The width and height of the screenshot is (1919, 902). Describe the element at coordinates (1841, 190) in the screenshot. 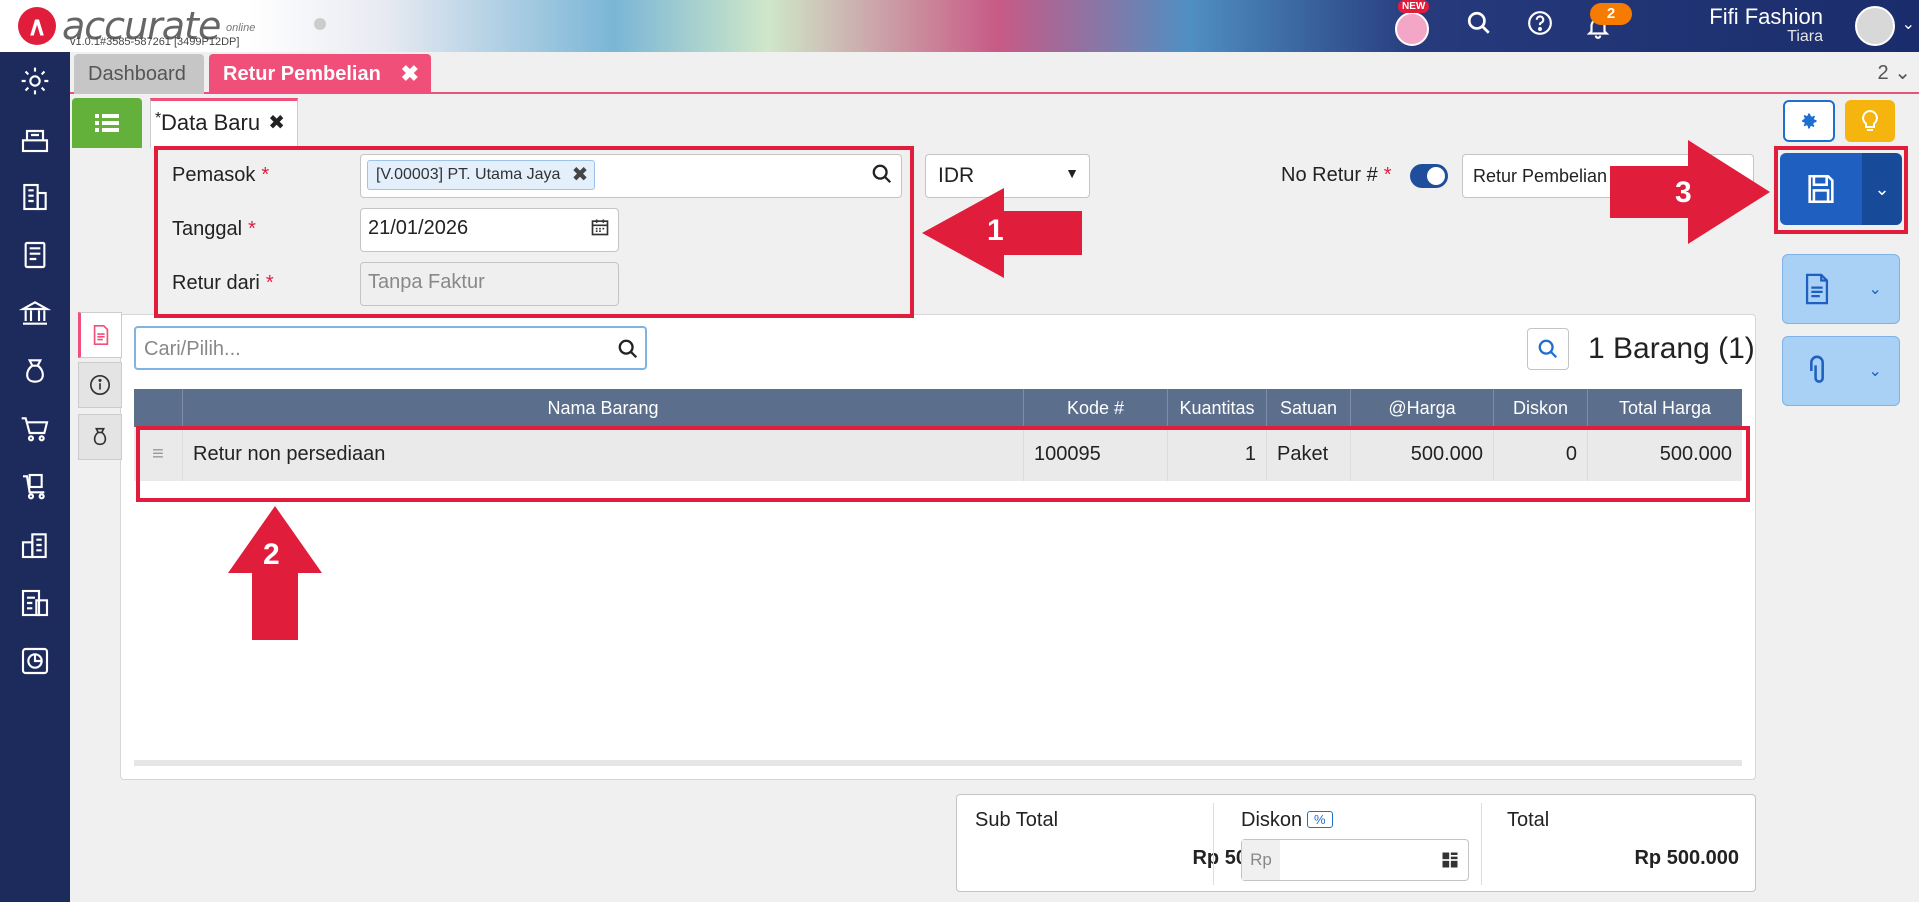

I see `highlight-box-save` at that location.